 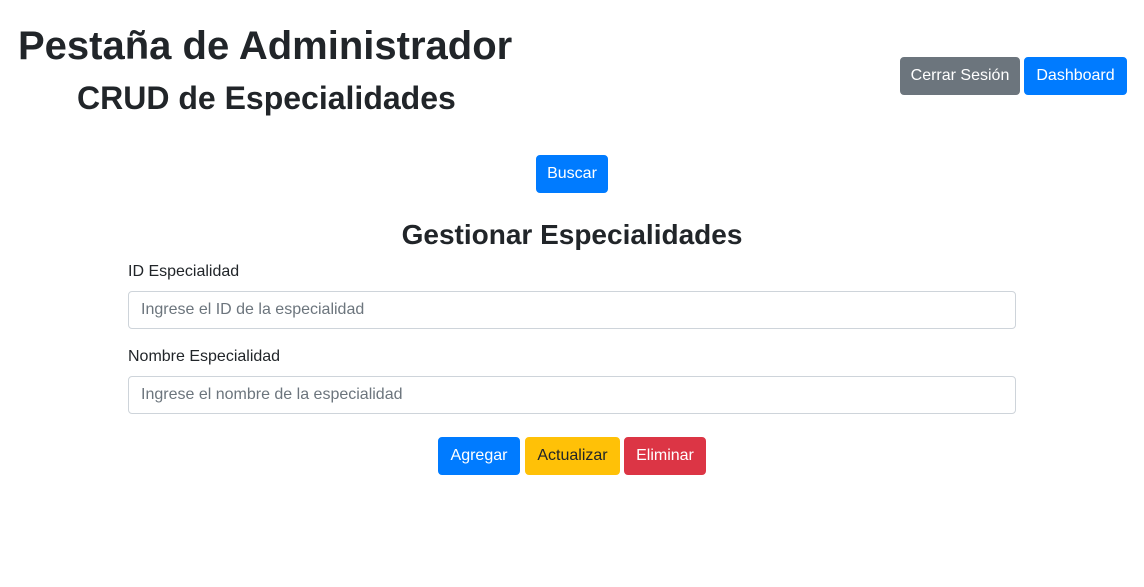 What do you see at coordinates (184, 271) in the screenshot?
I see `id-especialidad-label: ID Especialidad` at bounding box center [184, 271].